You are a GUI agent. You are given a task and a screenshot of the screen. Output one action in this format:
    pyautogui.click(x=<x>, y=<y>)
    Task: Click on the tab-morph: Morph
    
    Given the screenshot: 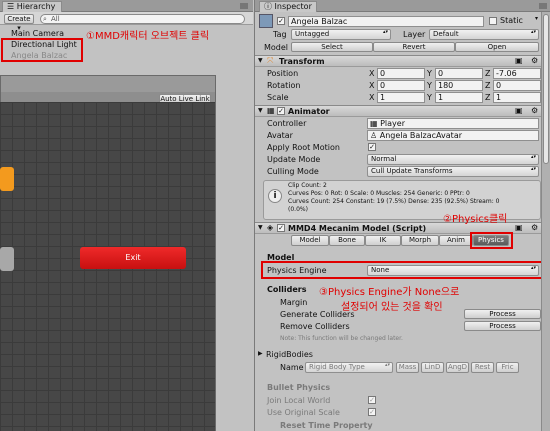 What is the action you would take?
    pyautogui.click(x=420, y=240)
    